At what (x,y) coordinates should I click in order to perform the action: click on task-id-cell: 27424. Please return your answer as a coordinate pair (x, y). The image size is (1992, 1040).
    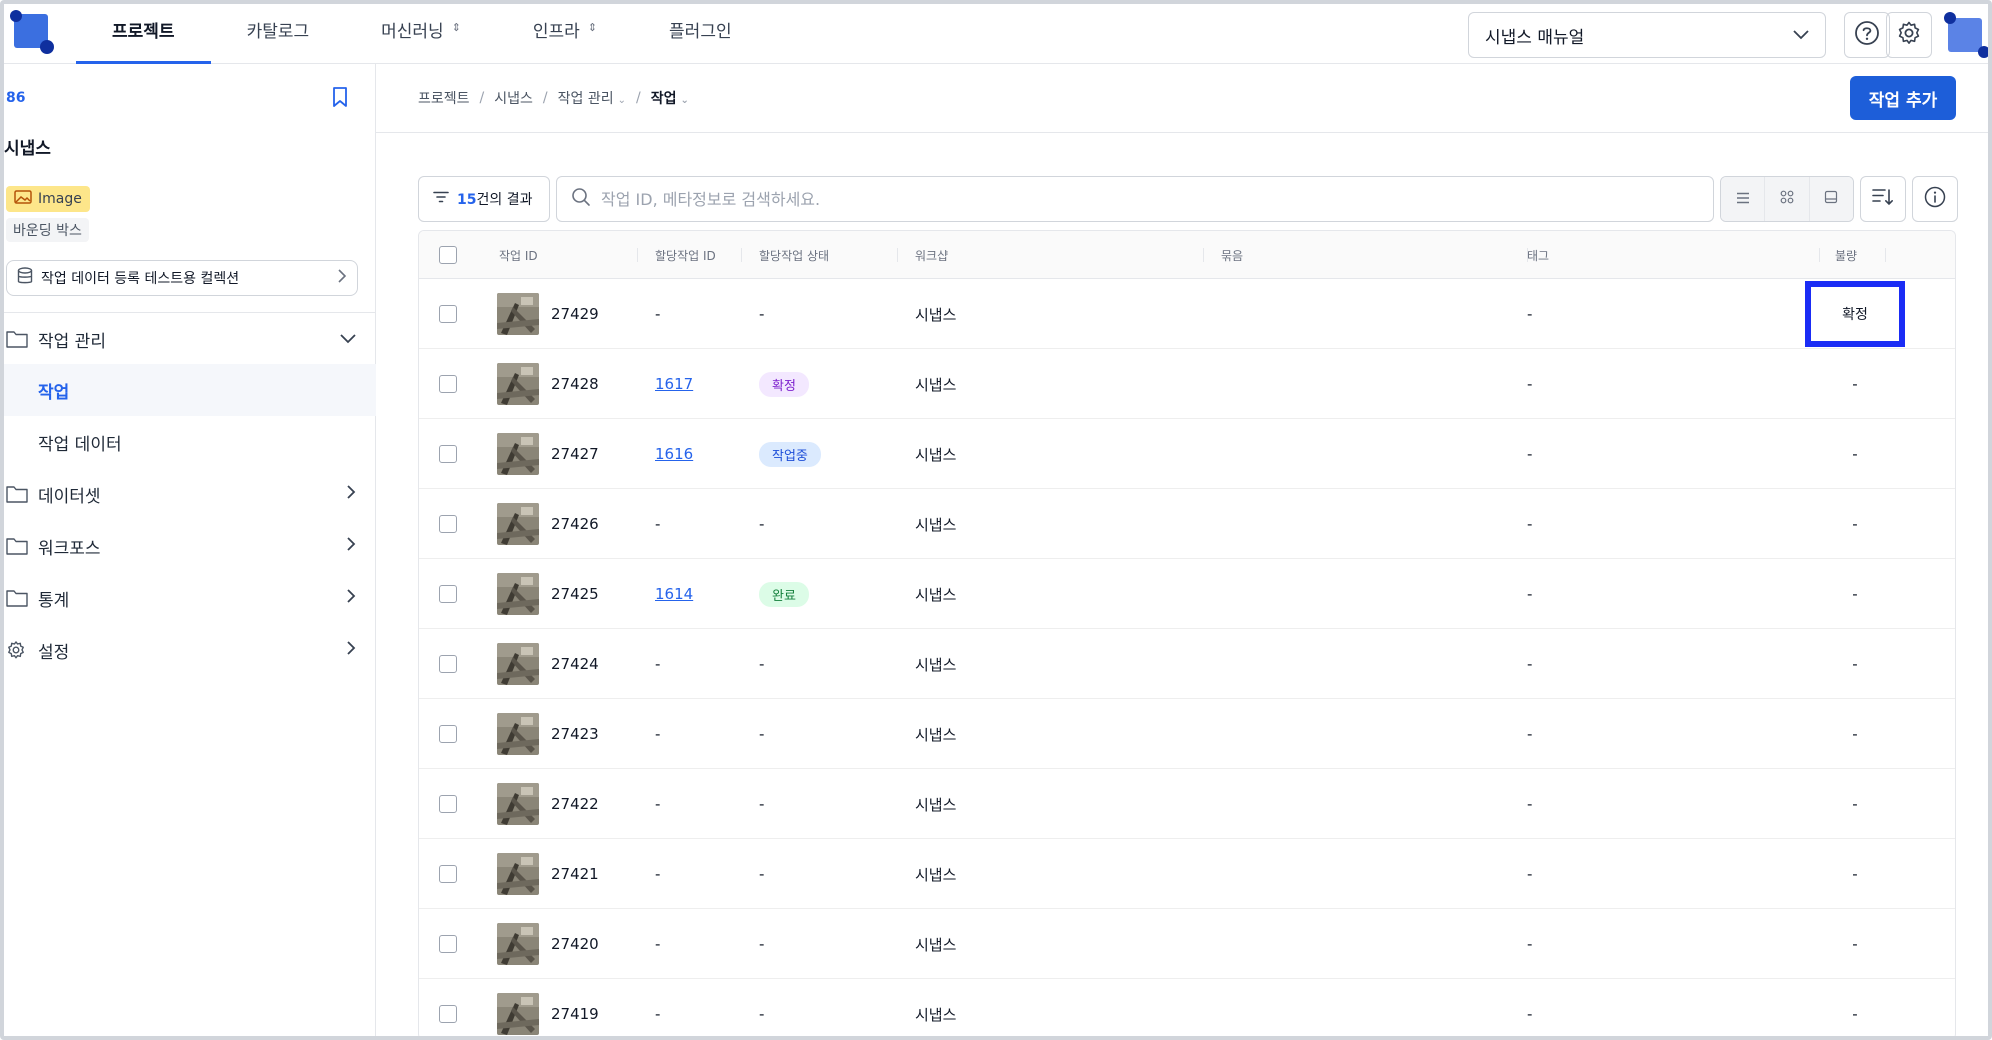
    Looking at the image, I should click on (575, 664).